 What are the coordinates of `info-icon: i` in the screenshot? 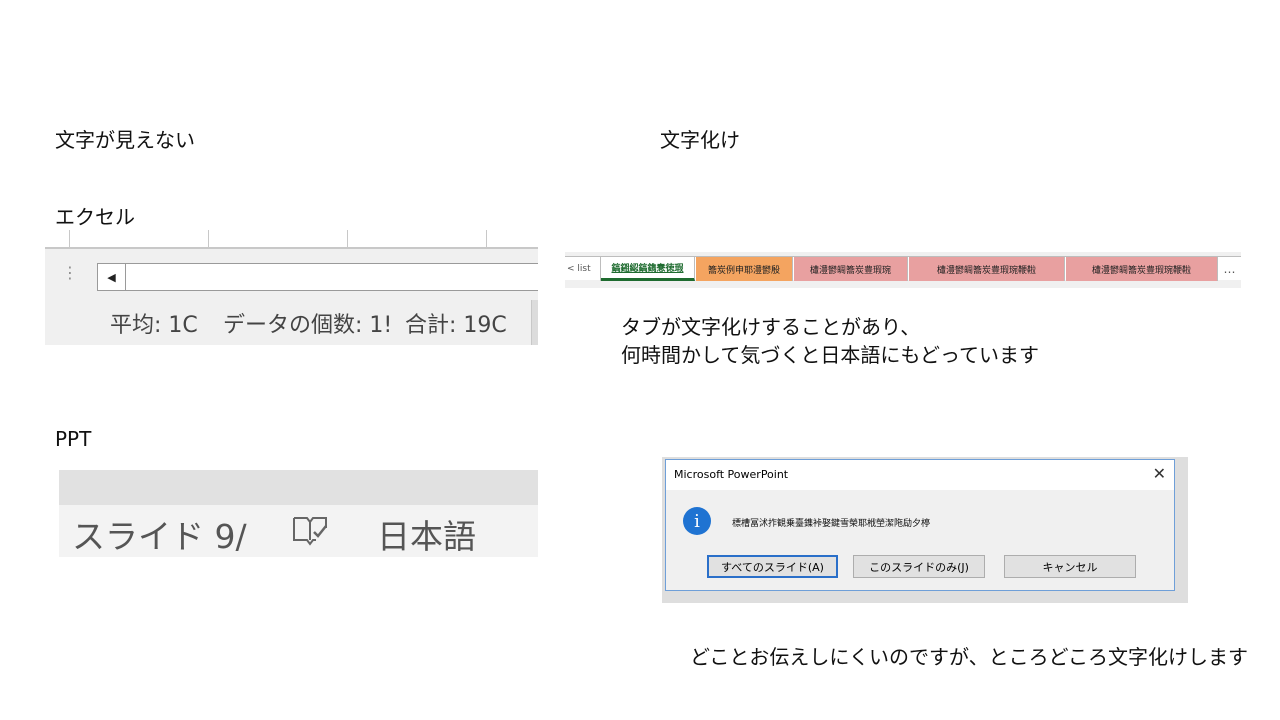 It's located at (697, 521).